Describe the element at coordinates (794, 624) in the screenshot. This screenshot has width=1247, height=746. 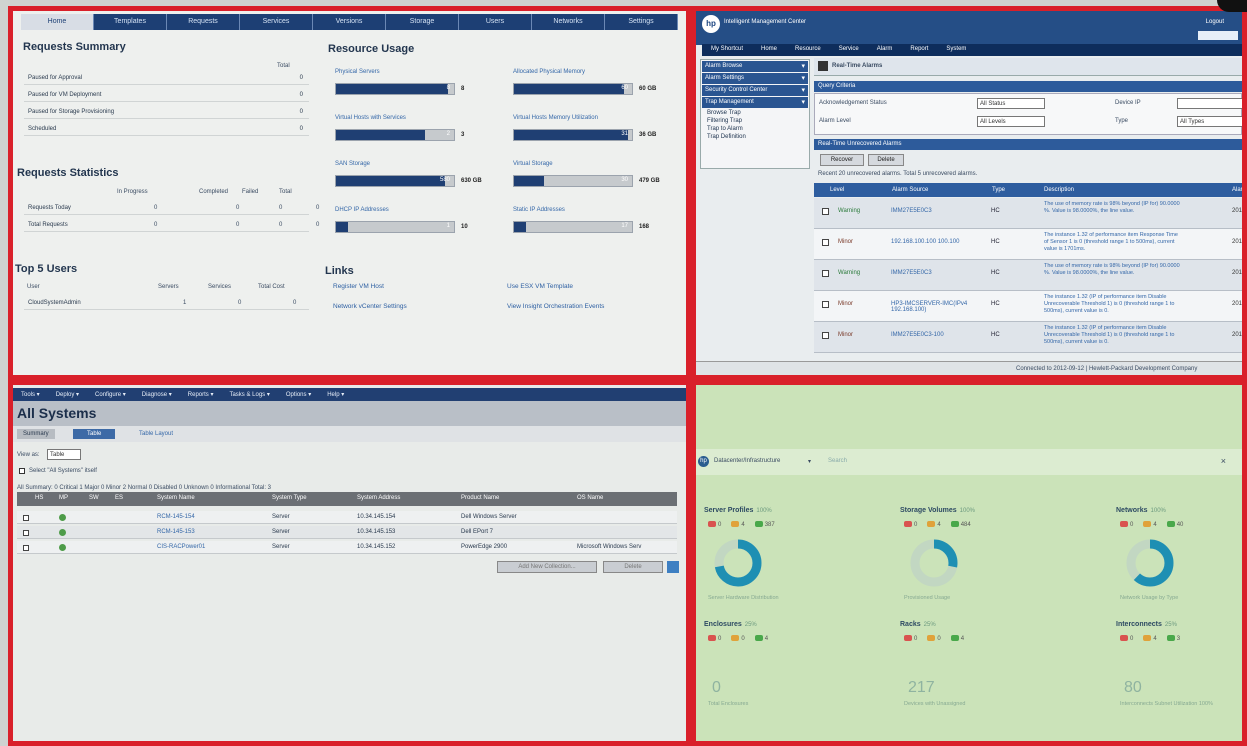
I see `card-title: Enclosures 25%` at that location.